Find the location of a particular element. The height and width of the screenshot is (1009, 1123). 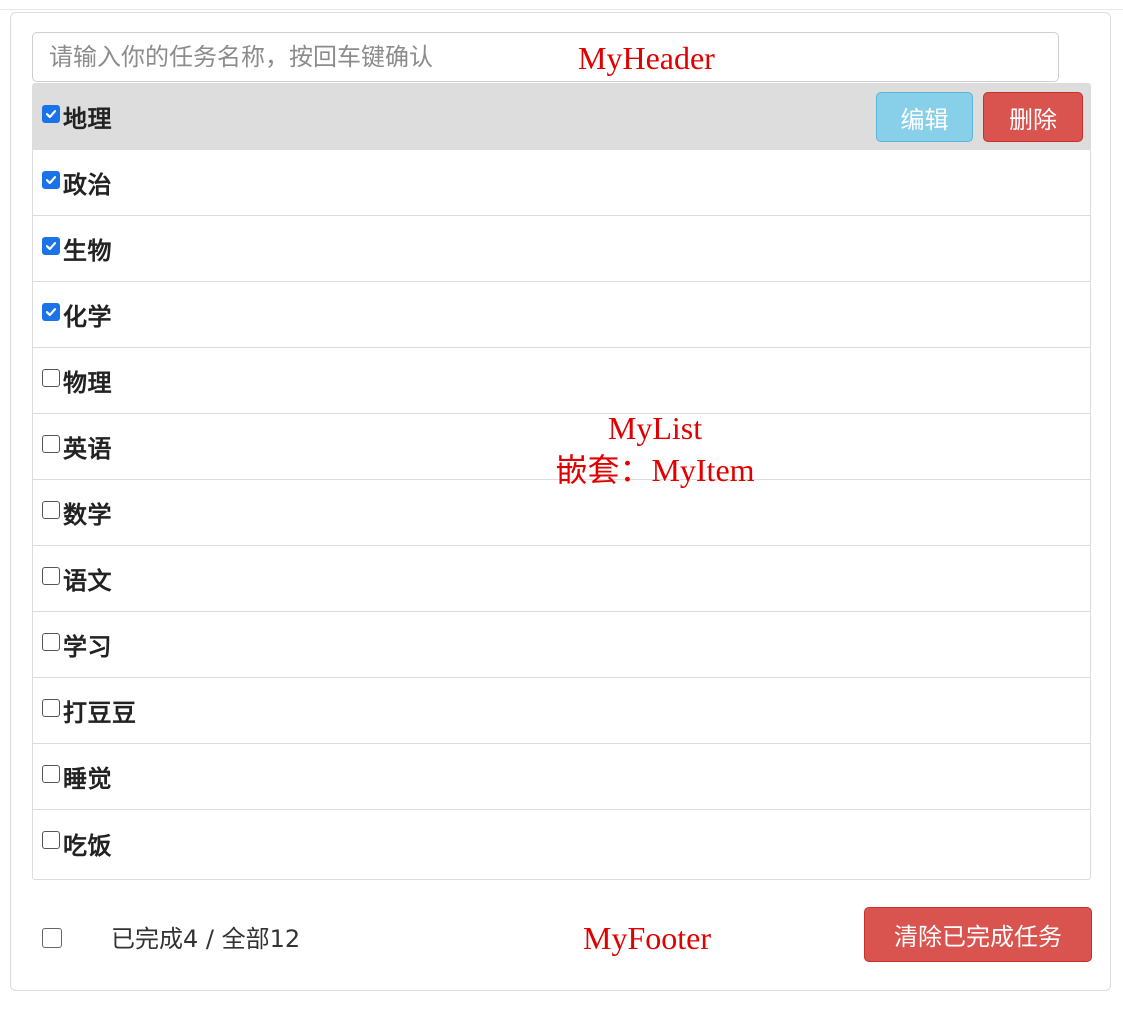

todo-item-label: 生物 is located at coordinates (87, 251).